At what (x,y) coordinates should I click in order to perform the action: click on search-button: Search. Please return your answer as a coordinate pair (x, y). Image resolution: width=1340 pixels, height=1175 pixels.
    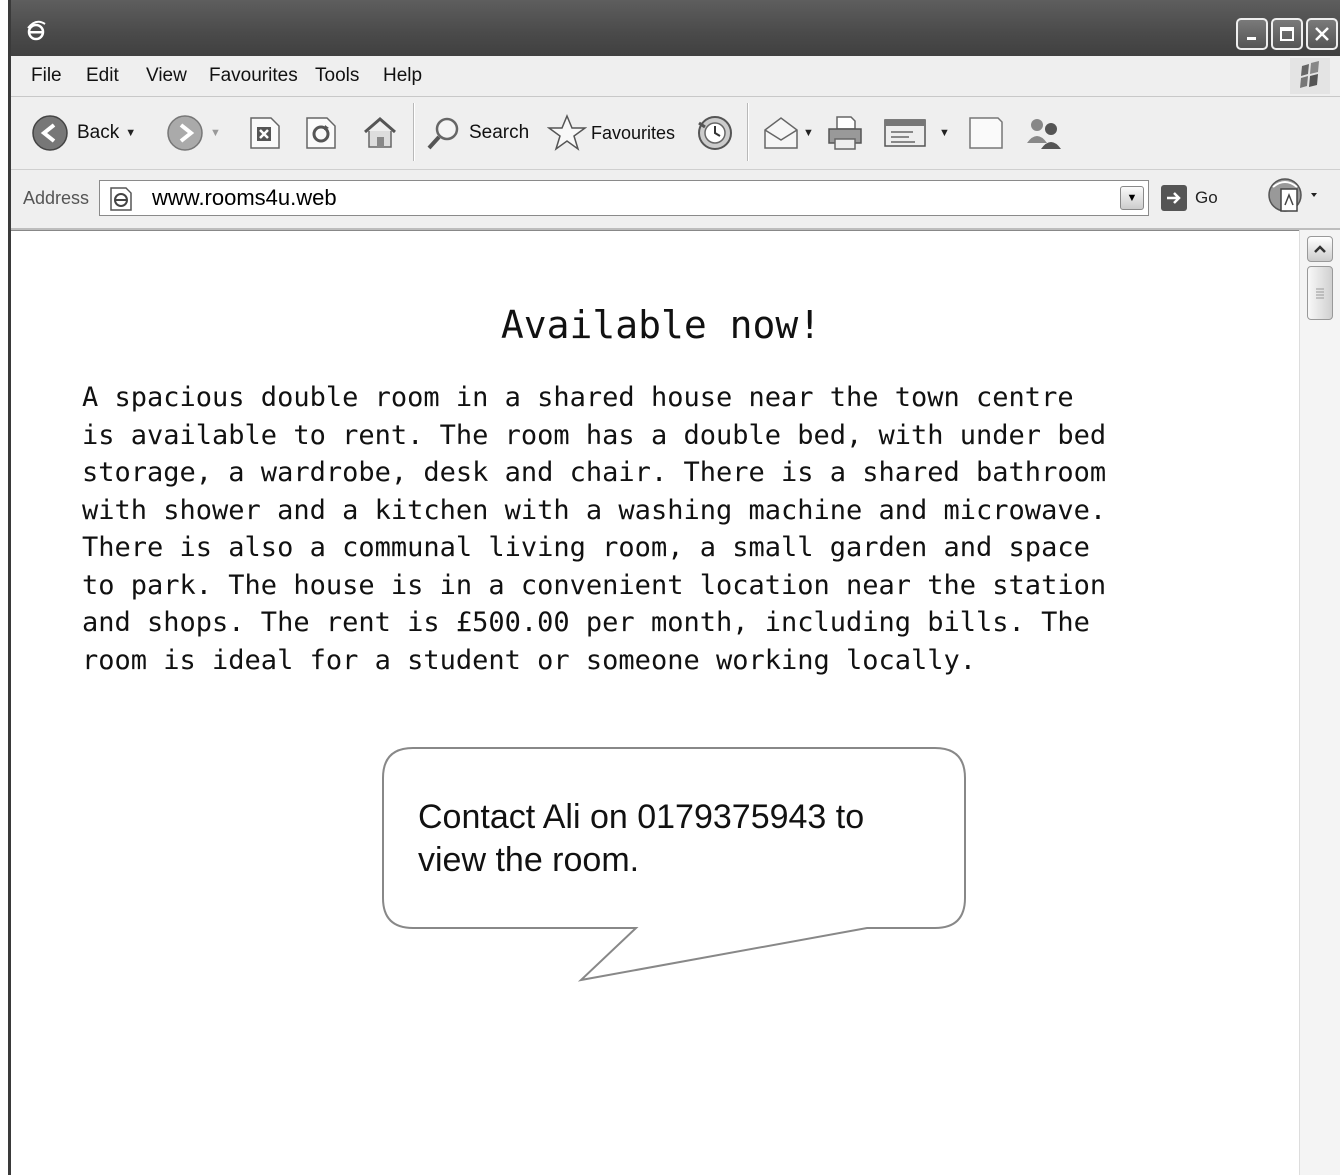
    Looking at the image, I should click on (477, 133).